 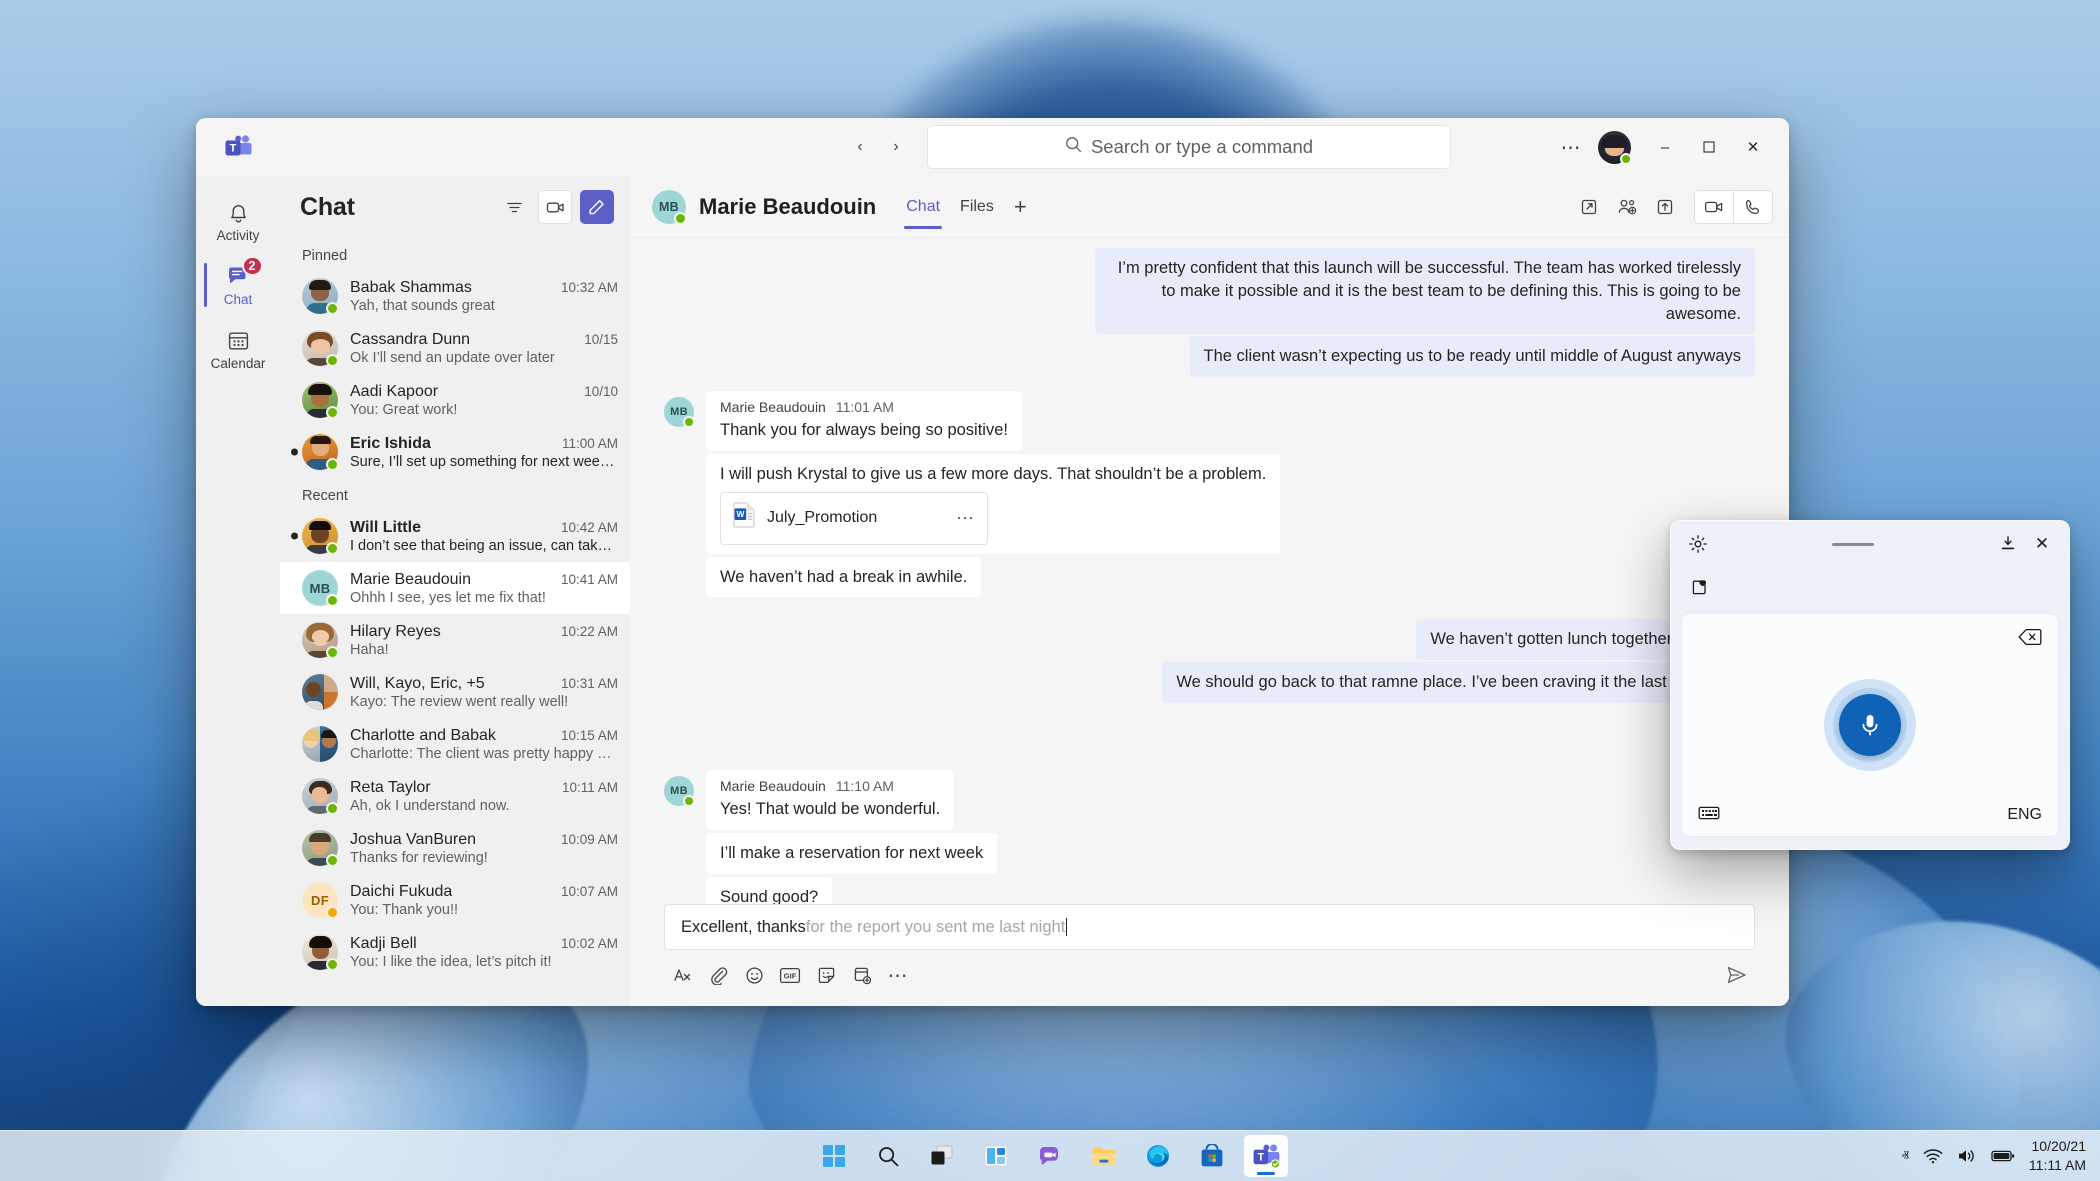 I want to click on chat-list-actions, so click(x=556, y=207).